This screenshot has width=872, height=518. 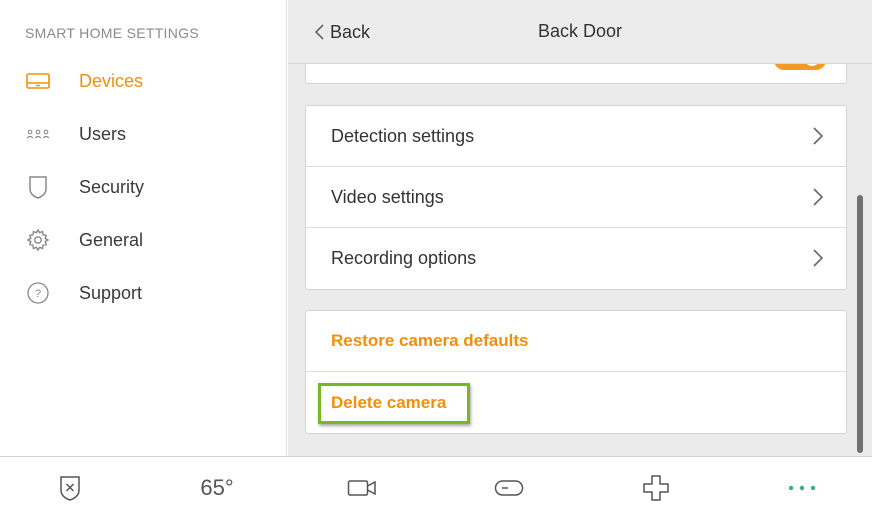 I want to click on bottom-bar: 65°, so click(x=436, y=487).